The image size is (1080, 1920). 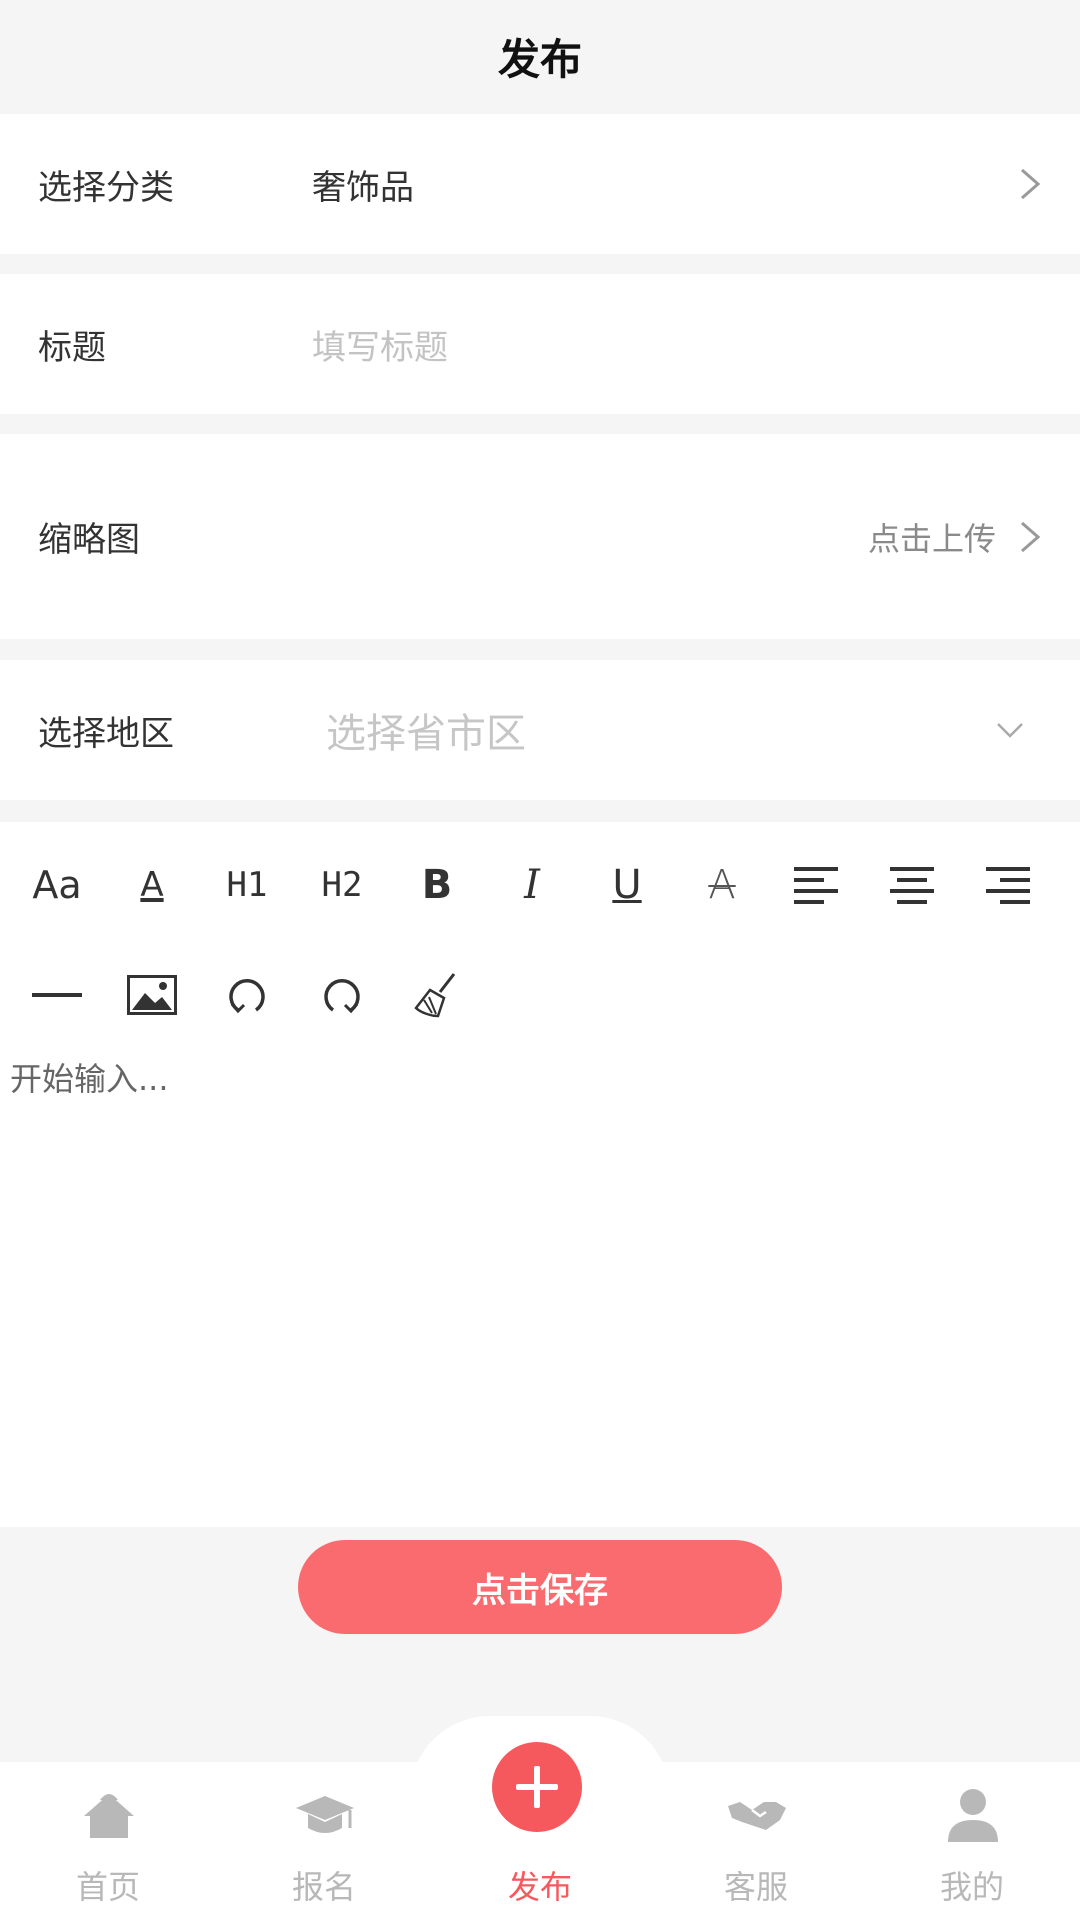 What do you see at coordinates (973, 1815) in the screenshot?
I see `user-icon` at bounding box center [973, 1815].